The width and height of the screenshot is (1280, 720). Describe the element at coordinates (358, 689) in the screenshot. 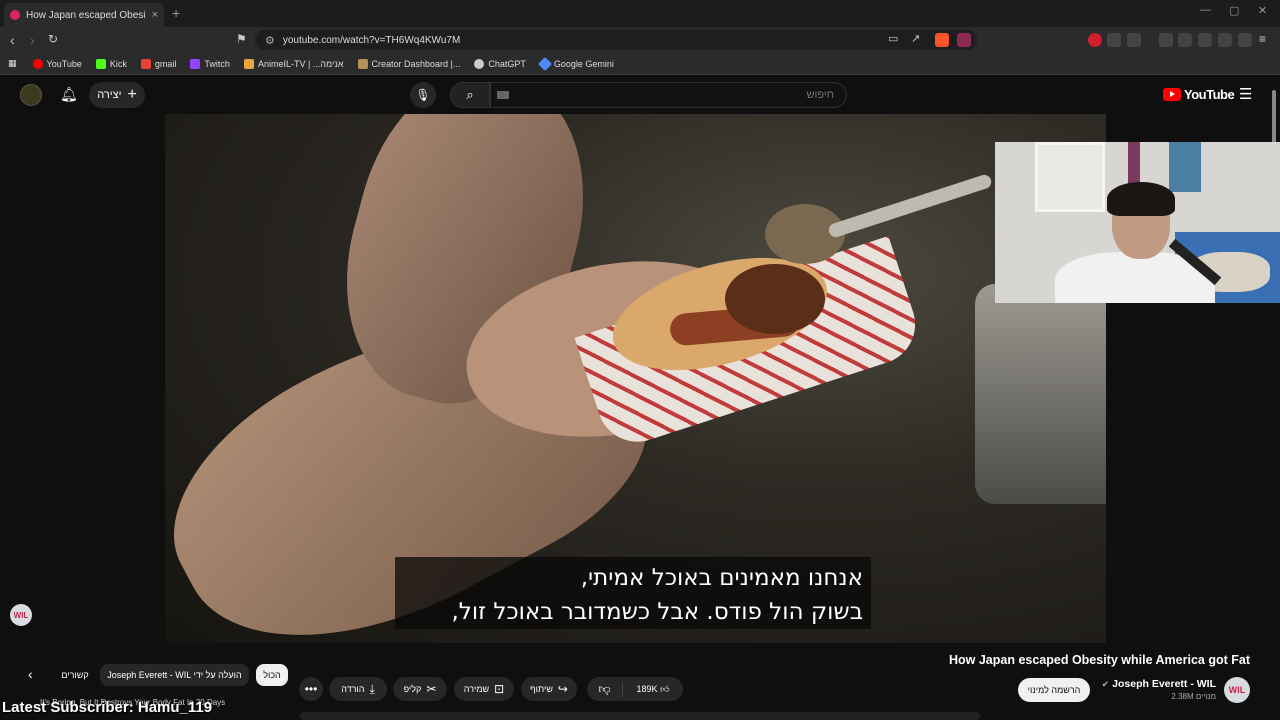

I see `download-button: הורדה ⤓` at that location.